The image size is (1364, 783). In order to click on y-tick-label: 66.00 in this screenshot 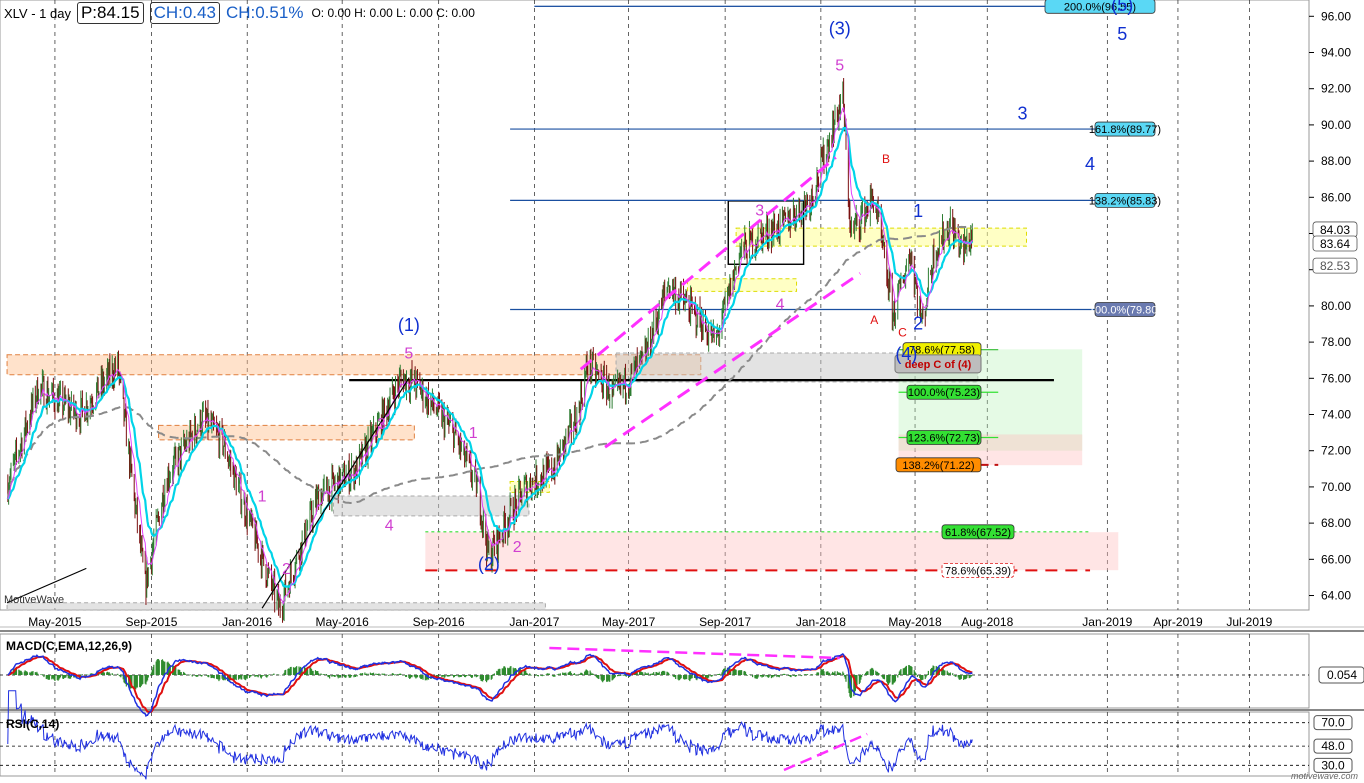, I will do `click(1336, 559)`.